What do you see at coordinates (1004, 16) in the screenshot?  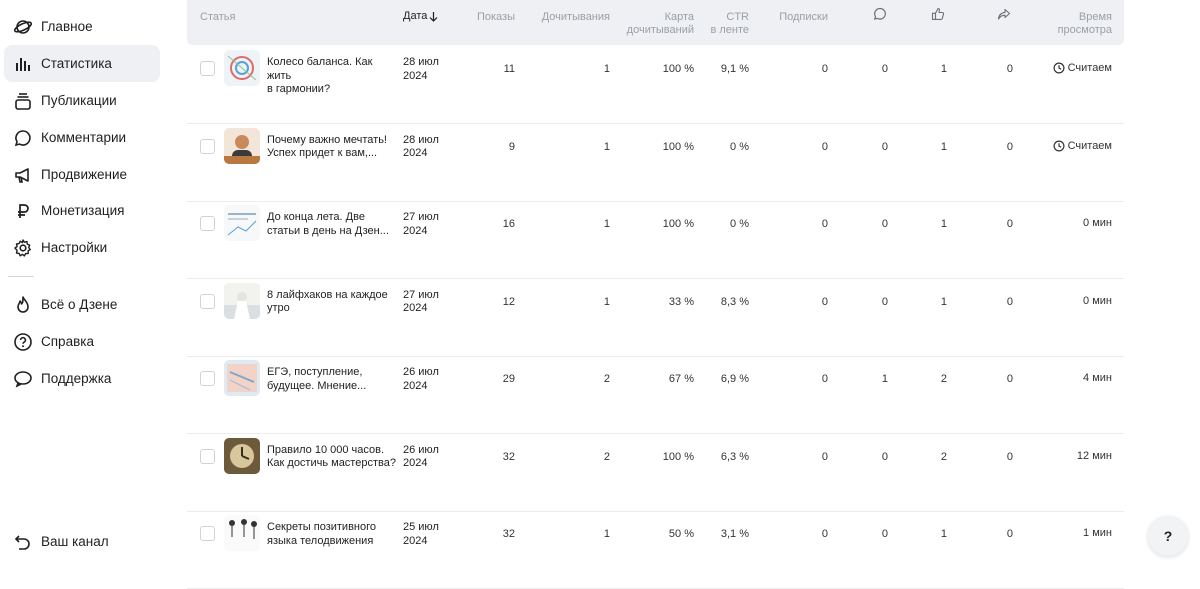 I see `col-shares` at bounding box center [1004, 16].